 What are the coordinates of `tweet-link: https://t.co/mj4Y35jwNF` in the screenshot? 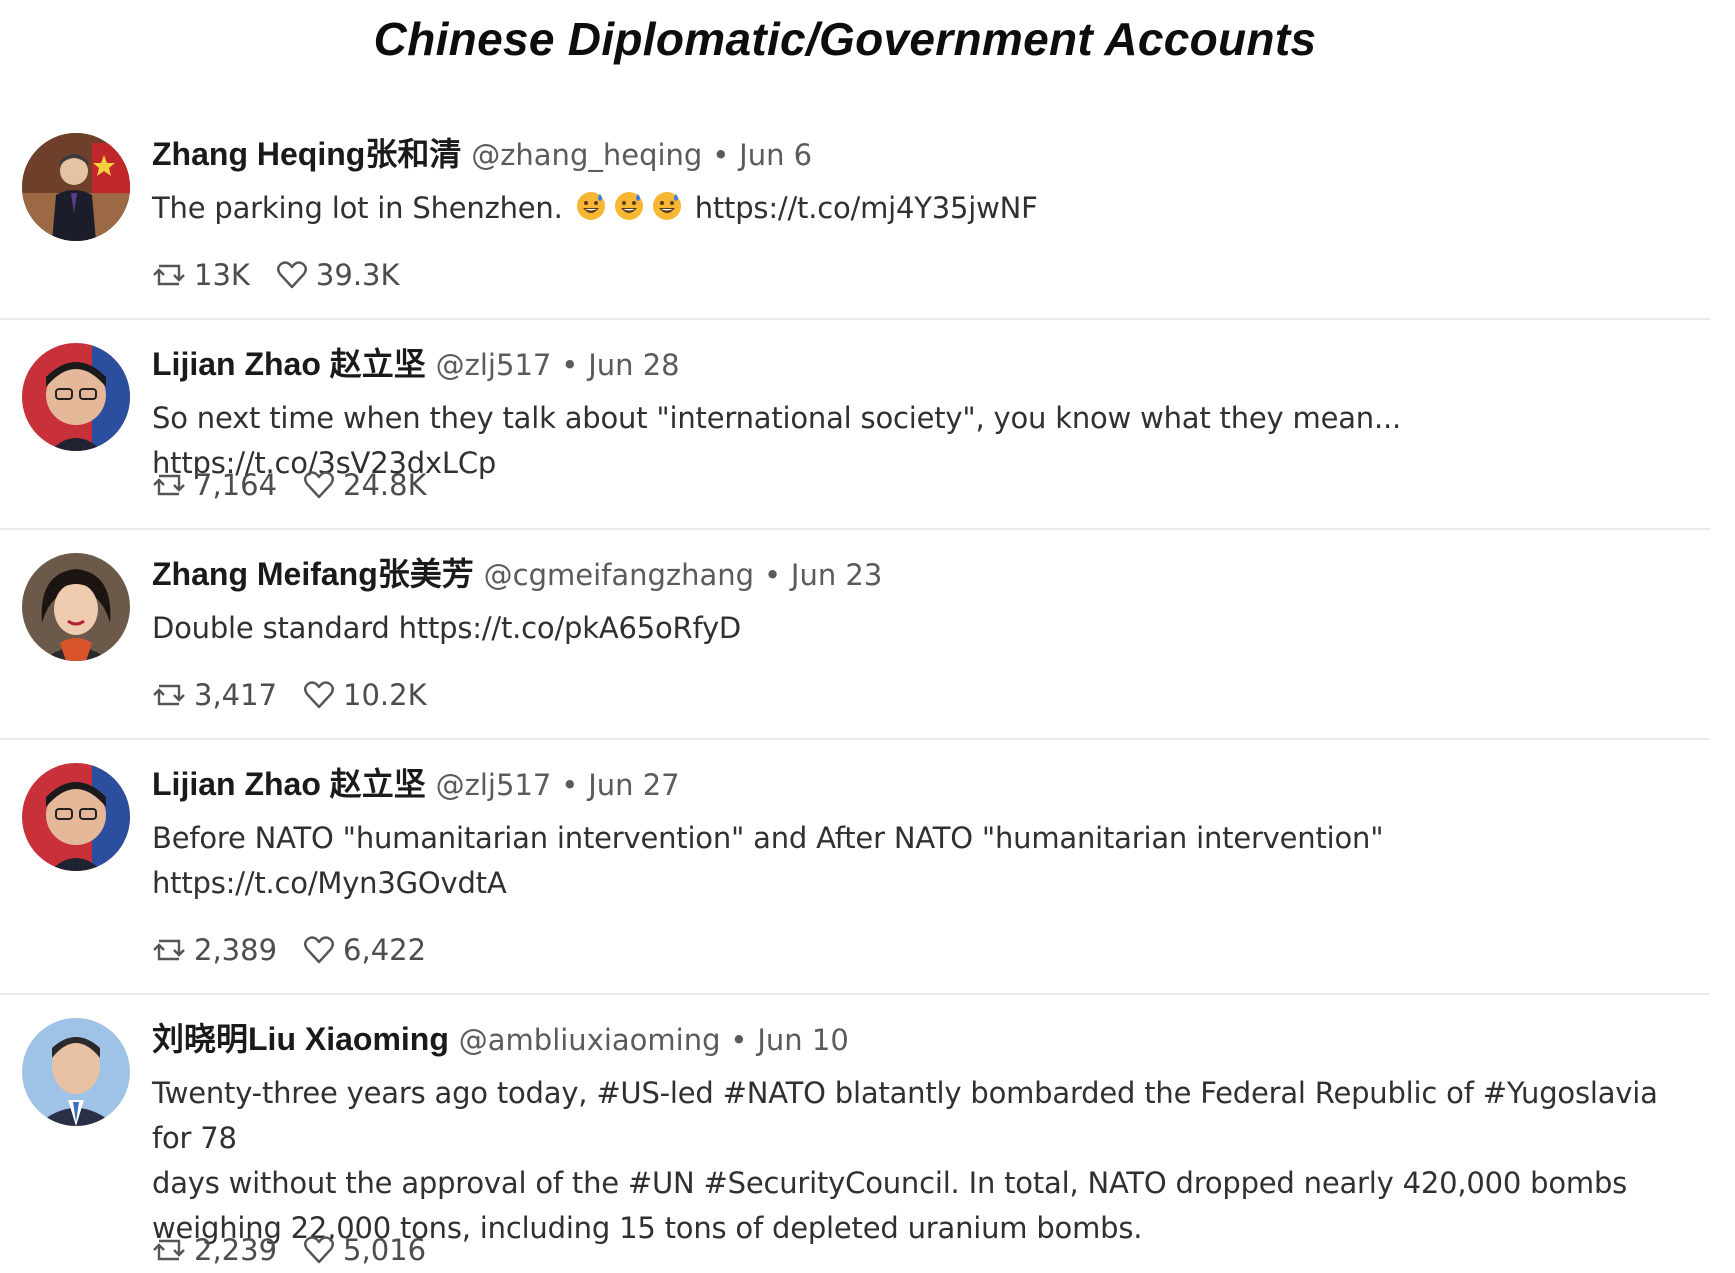 It's located at (866, 208).